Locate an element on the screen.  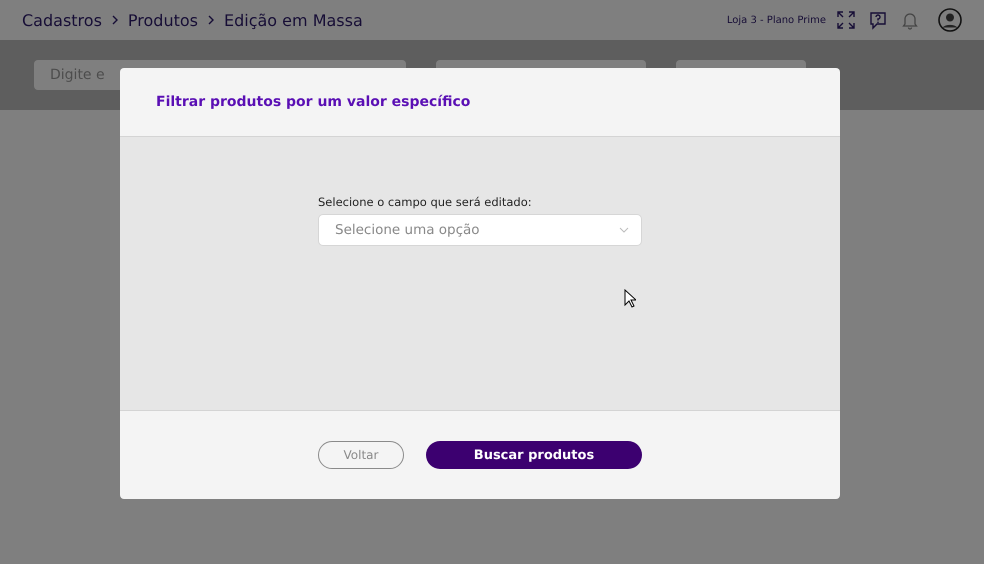
help-chat-icon is located at coordinates (878, 20).